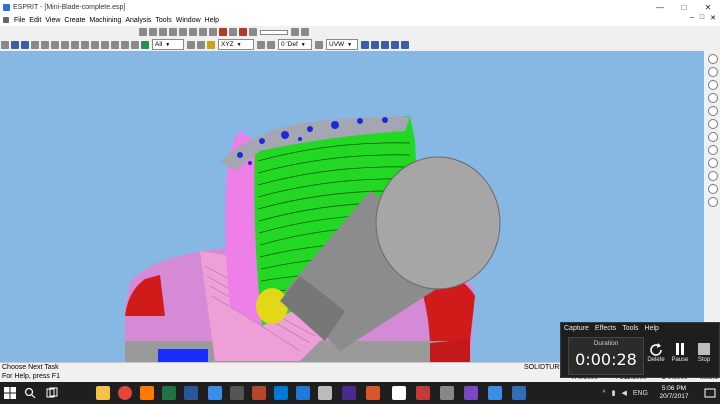  I want to click on menu-create: Create, so click(74, 20).